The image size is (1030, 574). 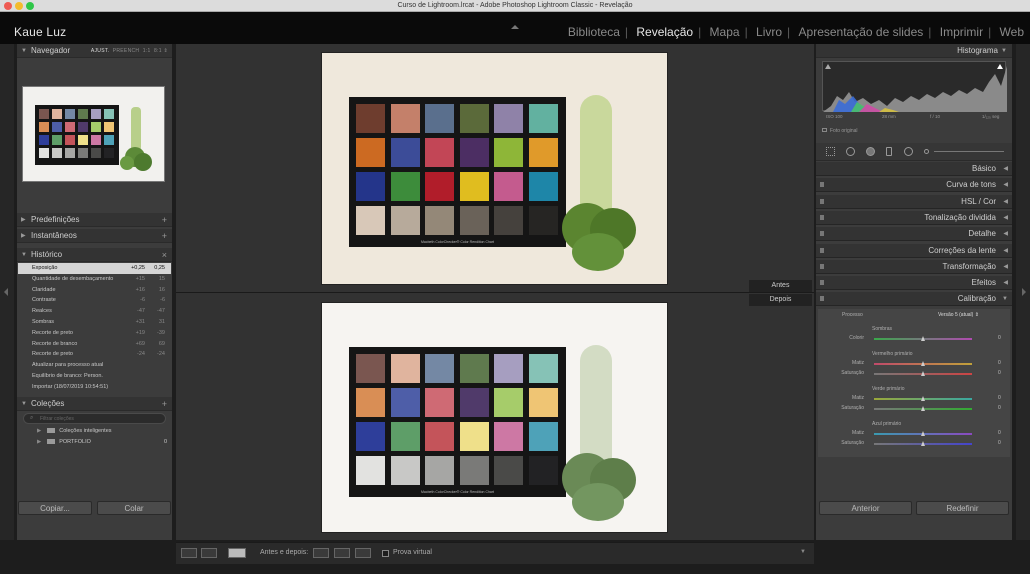 I want to click on before-after-tb-button, so click(x=237, y=553).